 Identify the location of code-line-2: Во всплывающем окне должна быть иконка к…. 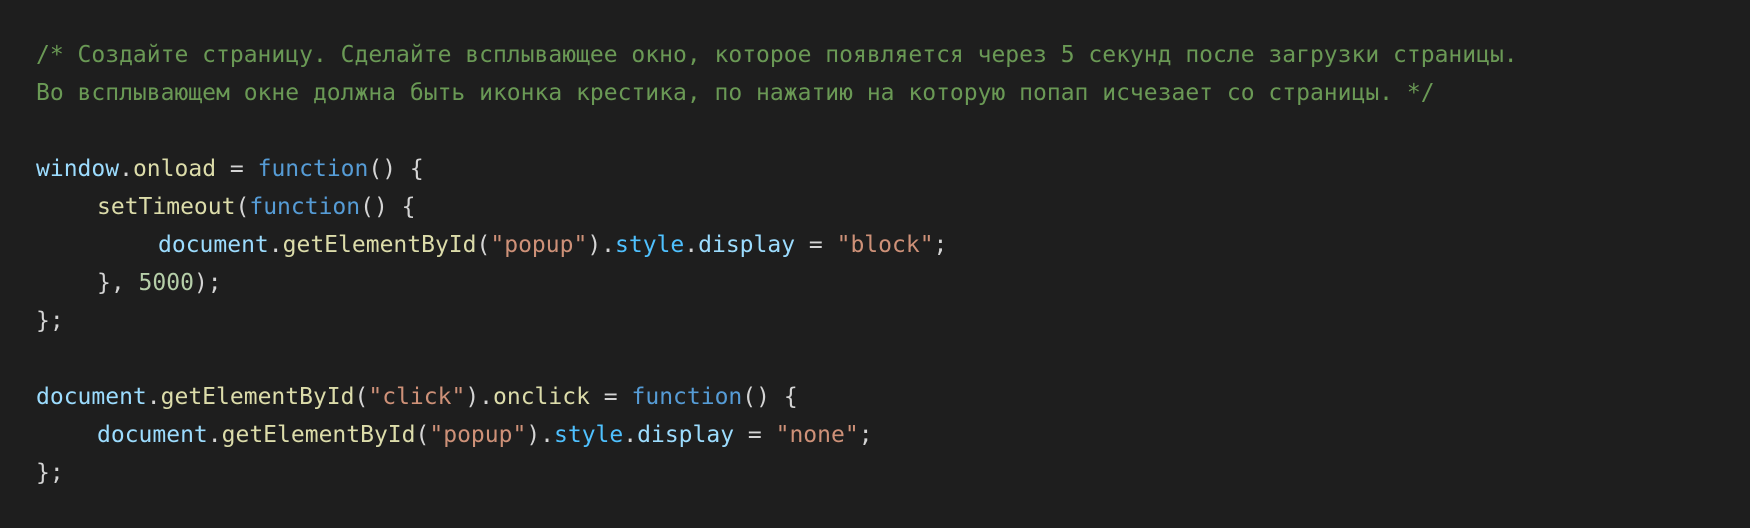
(893, 93).